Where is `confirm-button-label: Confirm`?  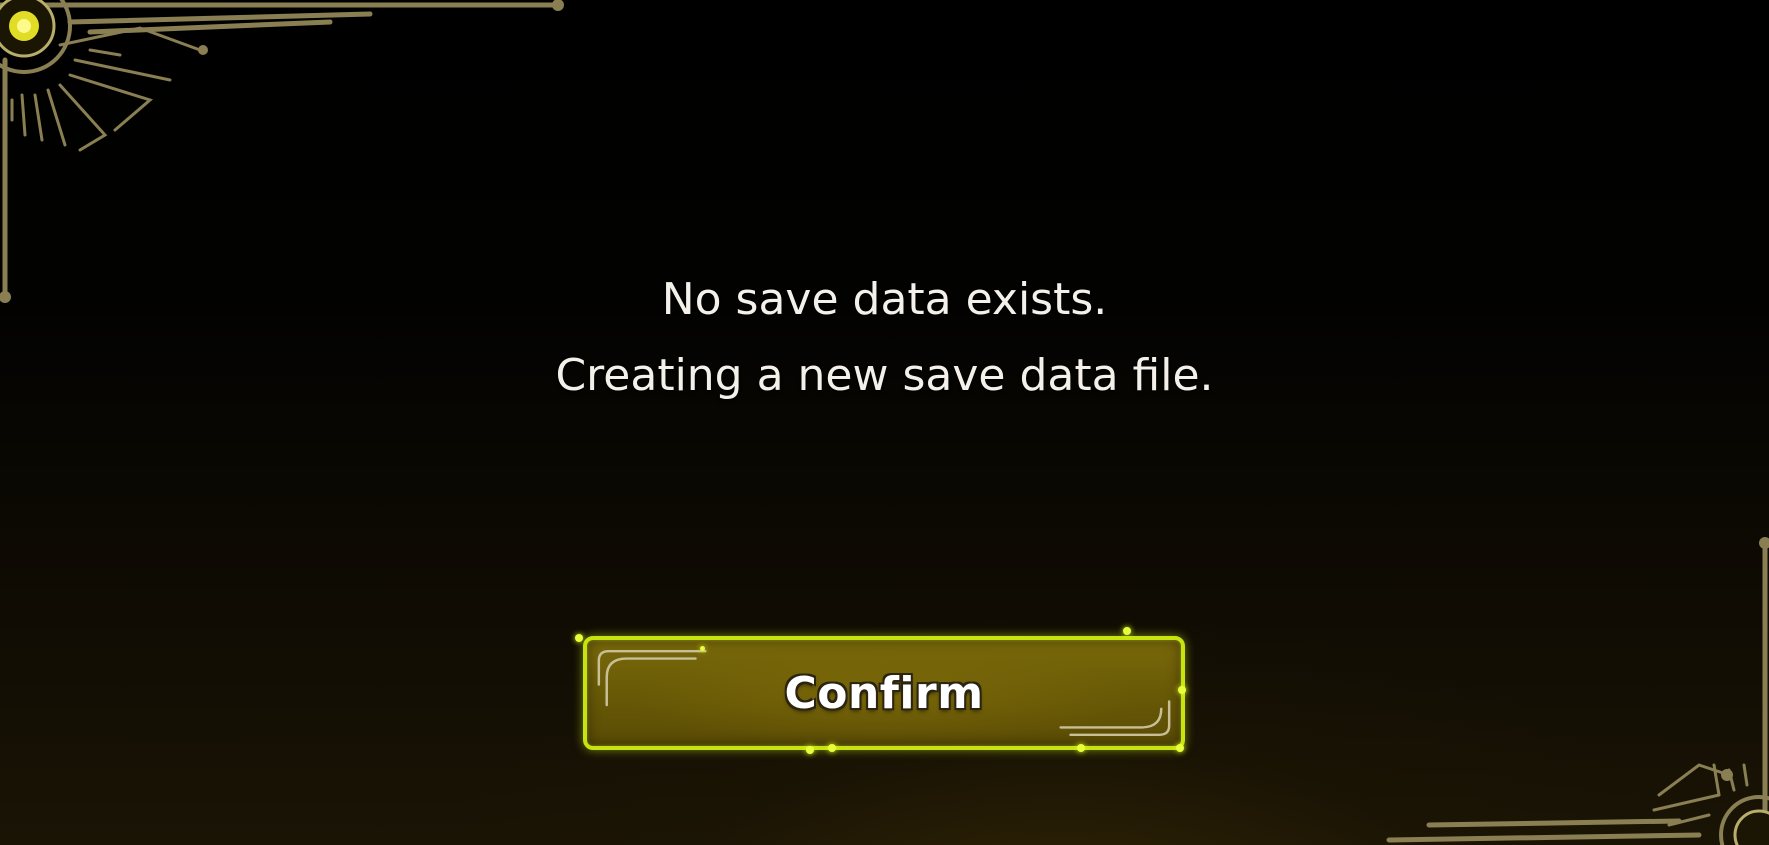
confirm-button-label: Confirm is located at coordinates (884, 693).